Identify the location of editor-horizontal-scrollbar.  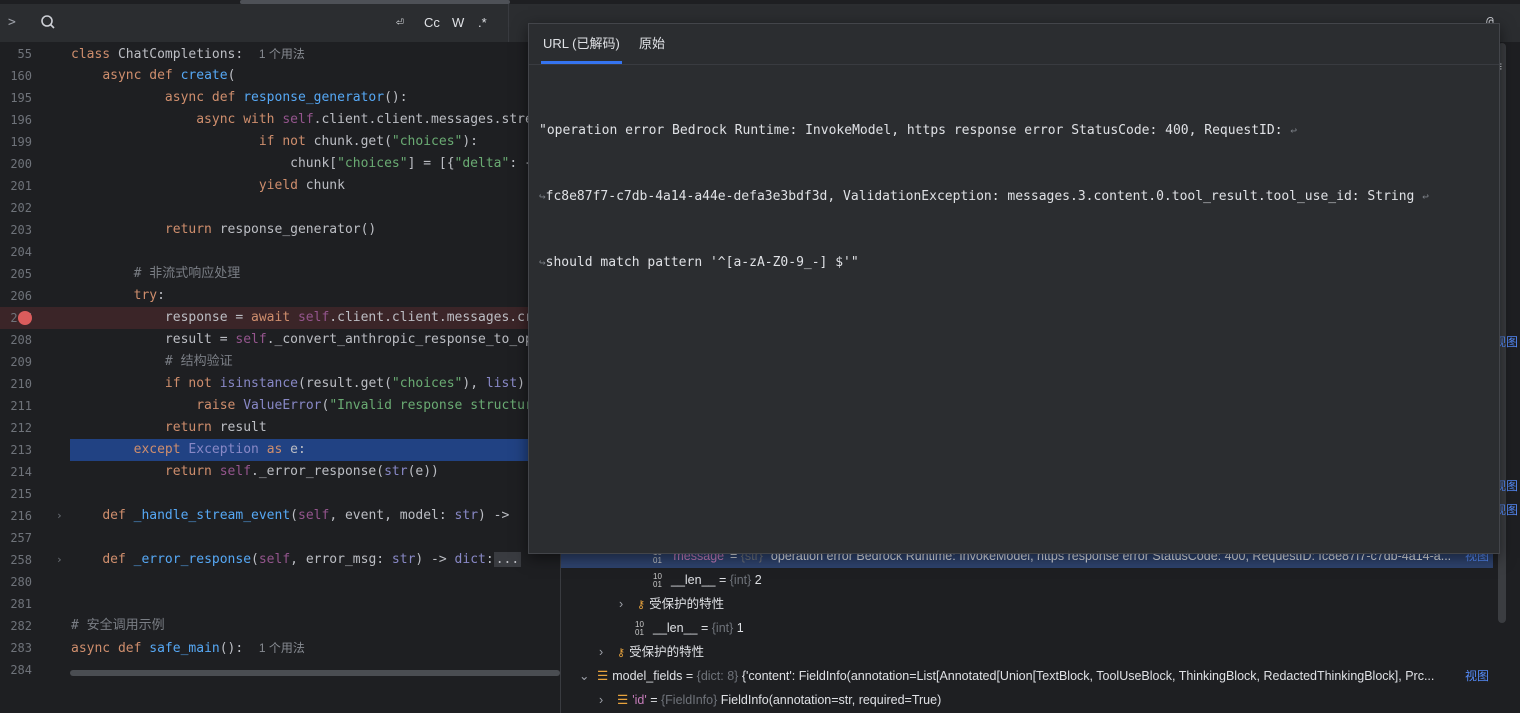
(315, 673).